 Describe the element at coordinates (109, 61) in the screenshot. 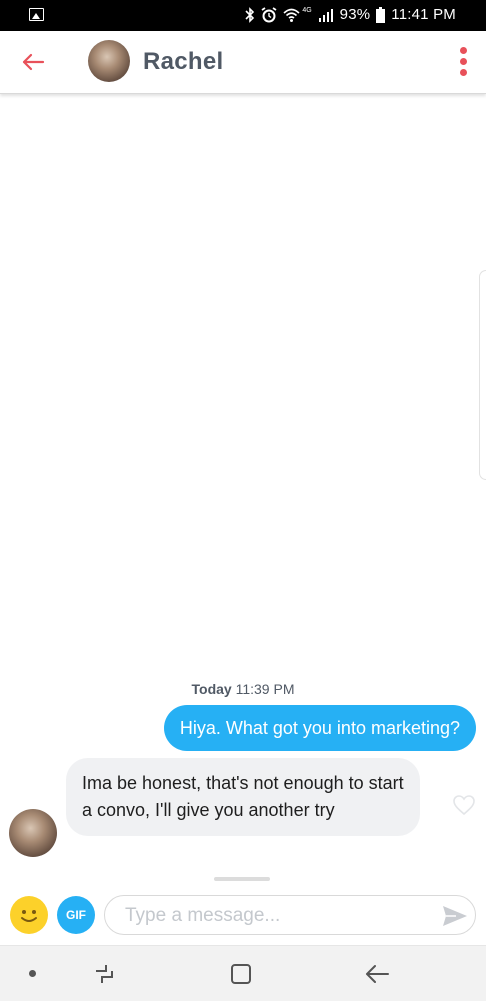

I see `avatar` at that location.